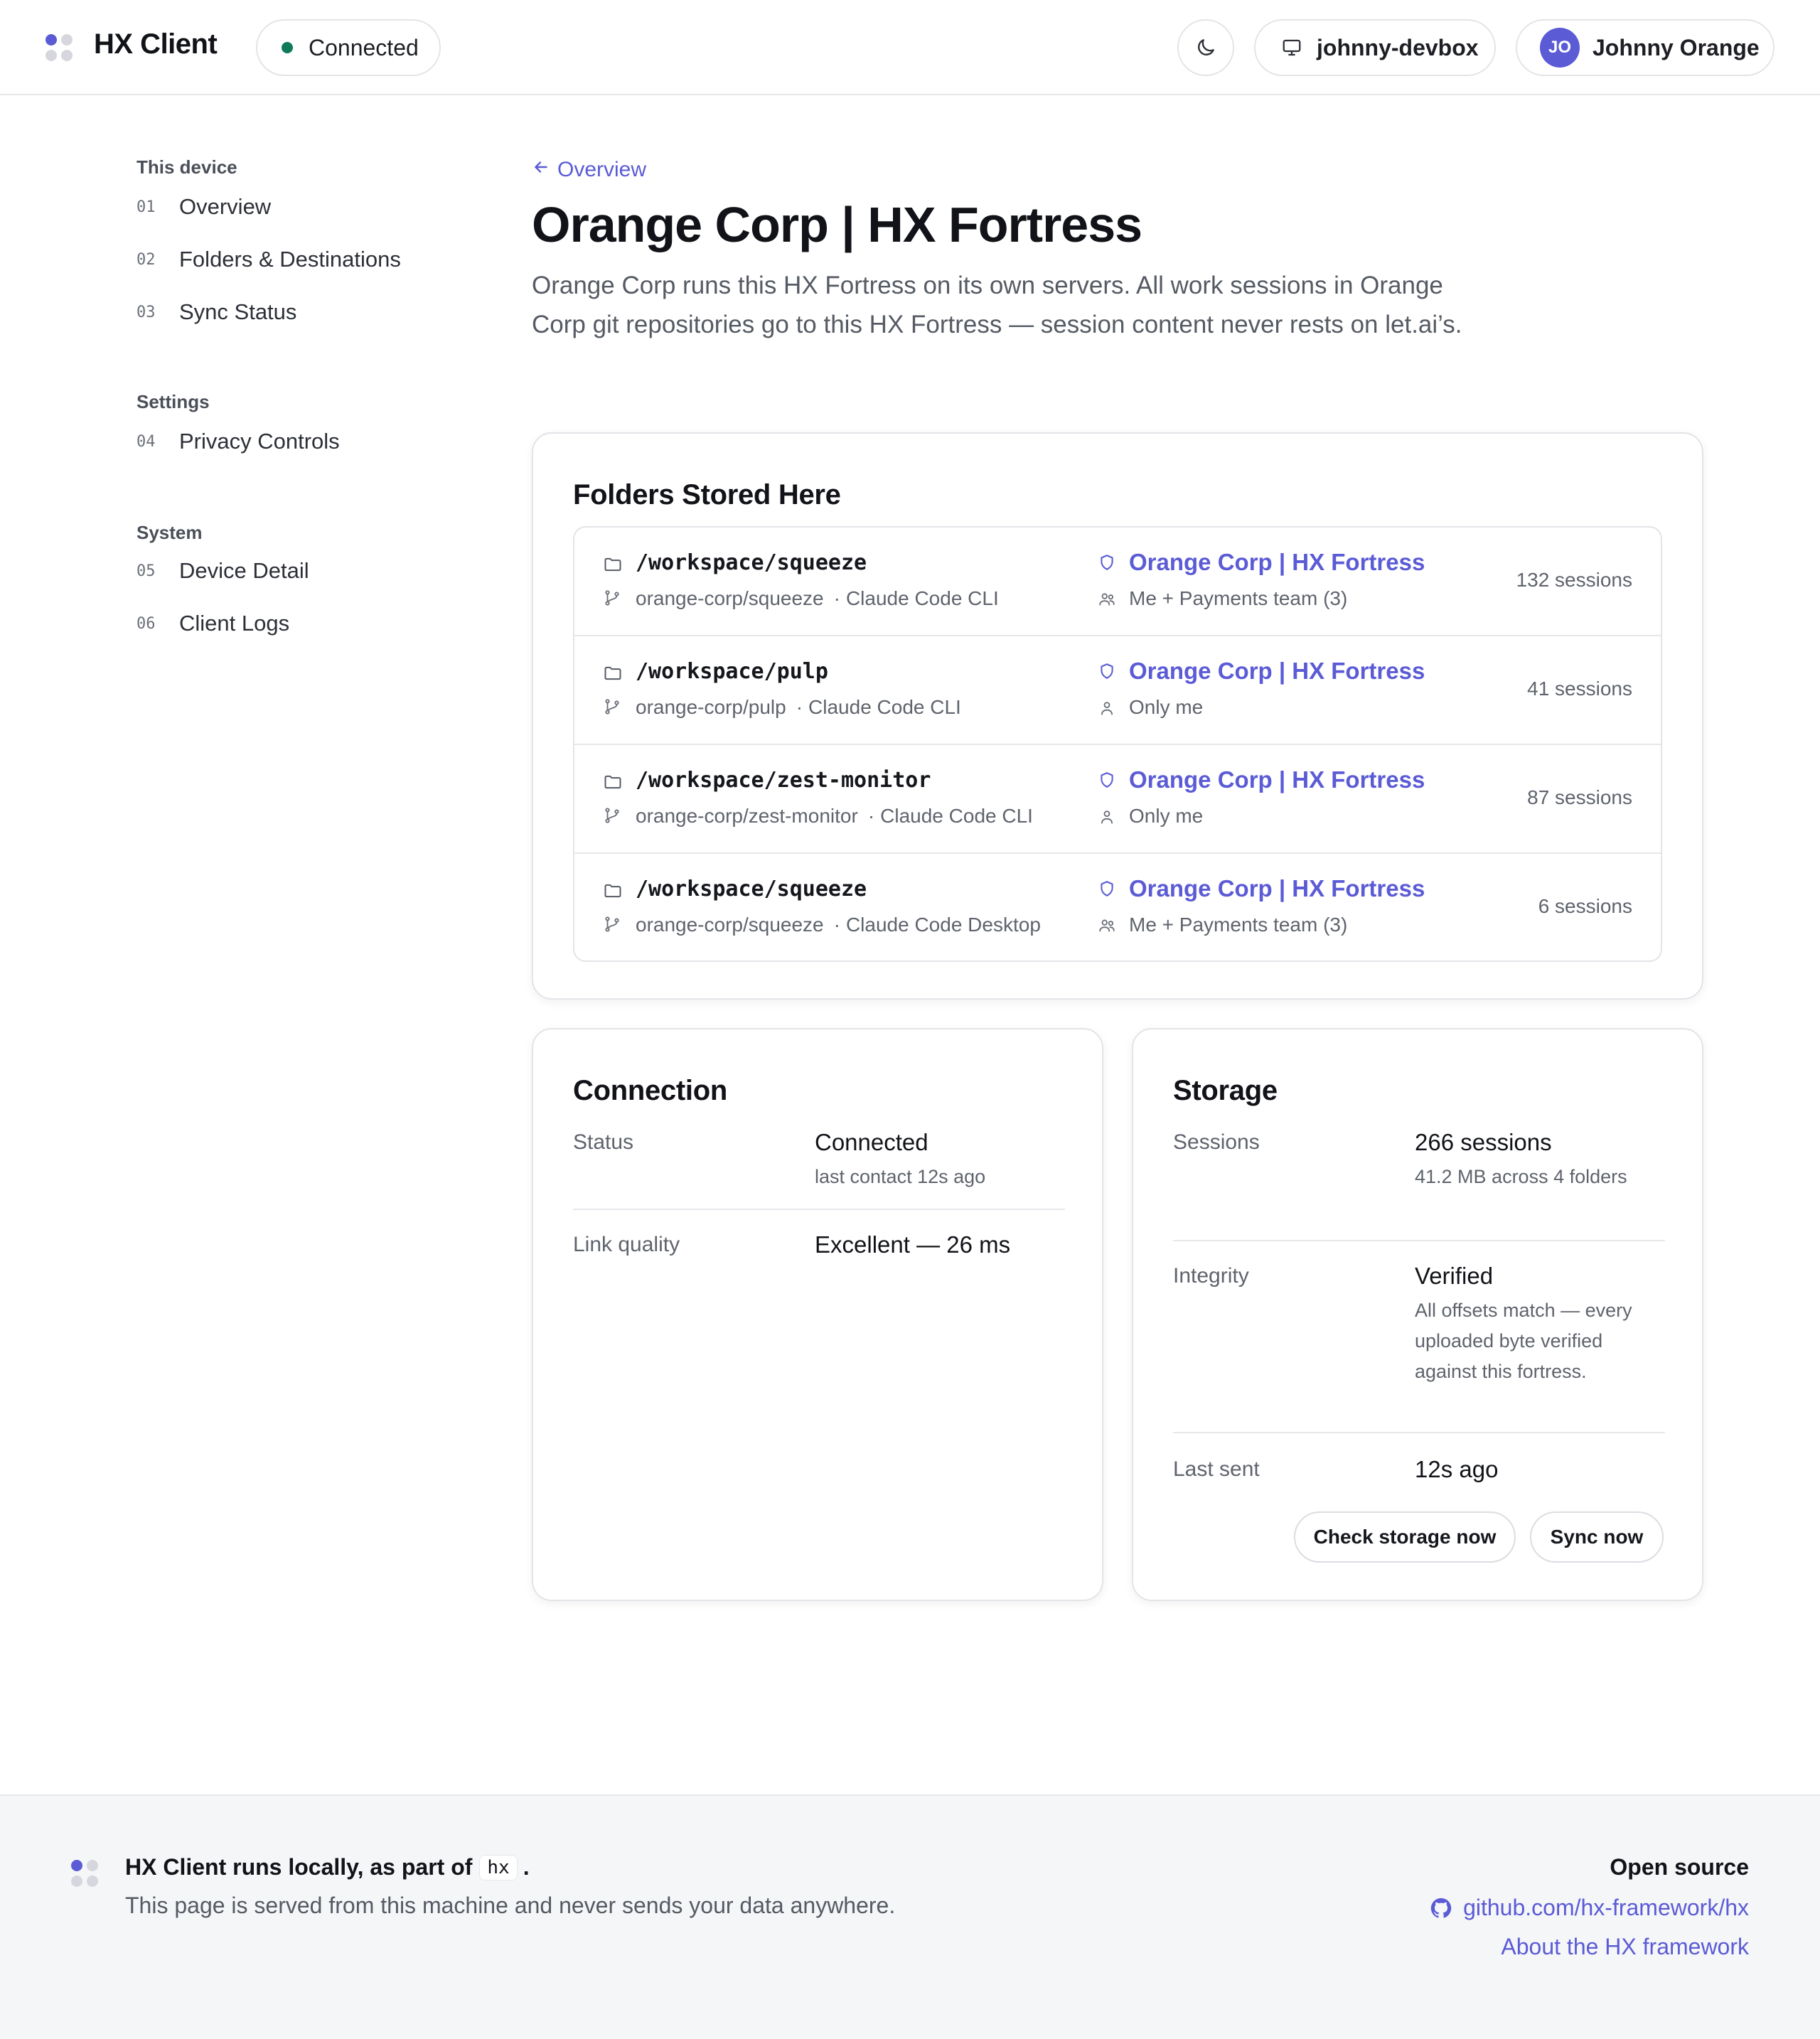 This screenshot has height=2039, width=1820. Describe the element at coordinates (626, 1245) in the screenshot. I see `link-quality-key: Link quality` at that location.